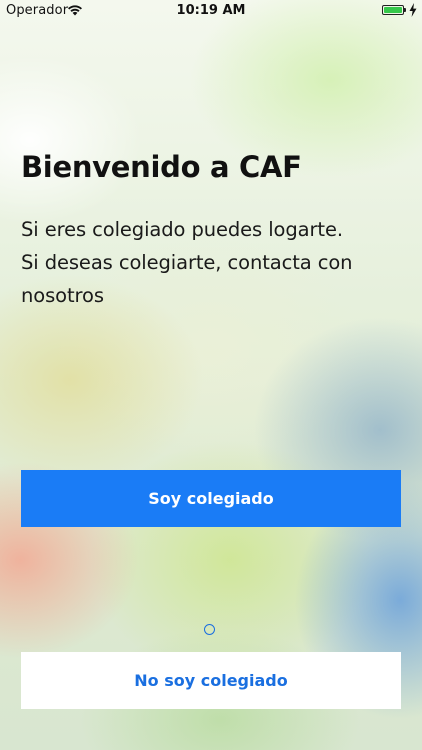 This screenshot has height=750, width=422. I want to click on description-line: Si eres colegiado puedes logarte., so click(182, 229).